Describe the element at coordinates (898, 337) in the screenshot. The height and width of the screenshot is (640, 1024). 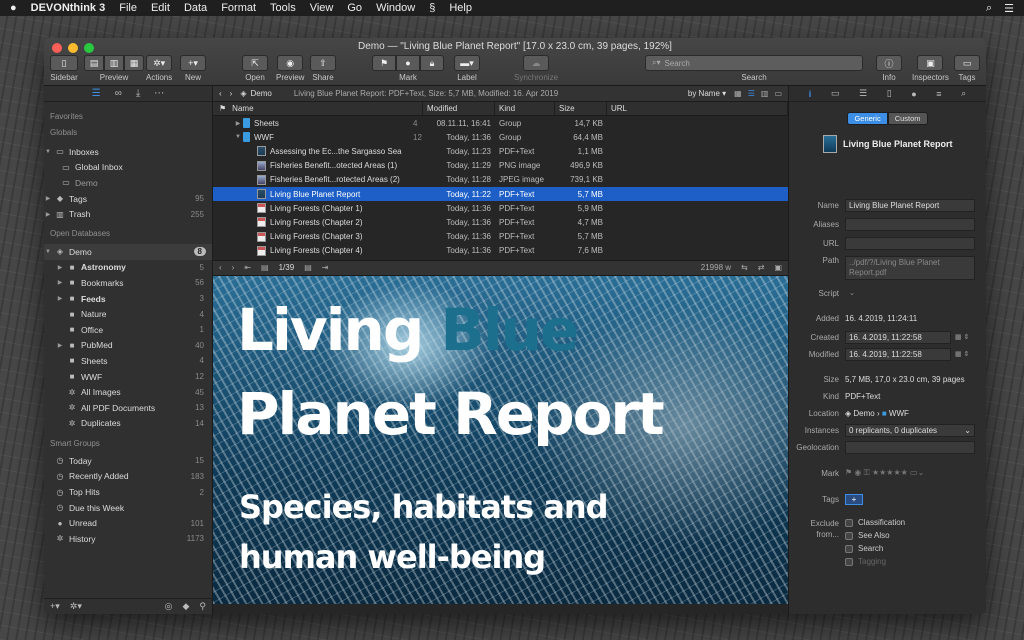
I see `created-date-input: 16. 4.2019, 11:22:58` at that location.